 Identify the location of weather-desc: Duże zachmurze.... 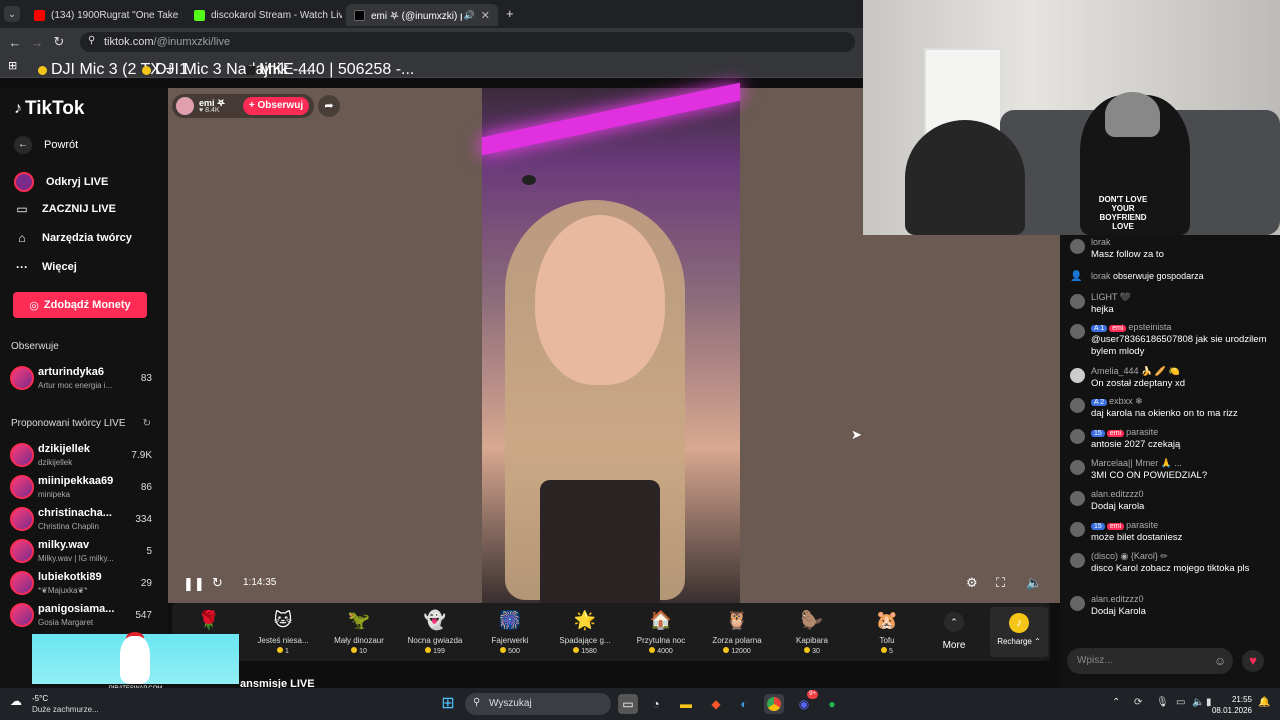
(65, 709).